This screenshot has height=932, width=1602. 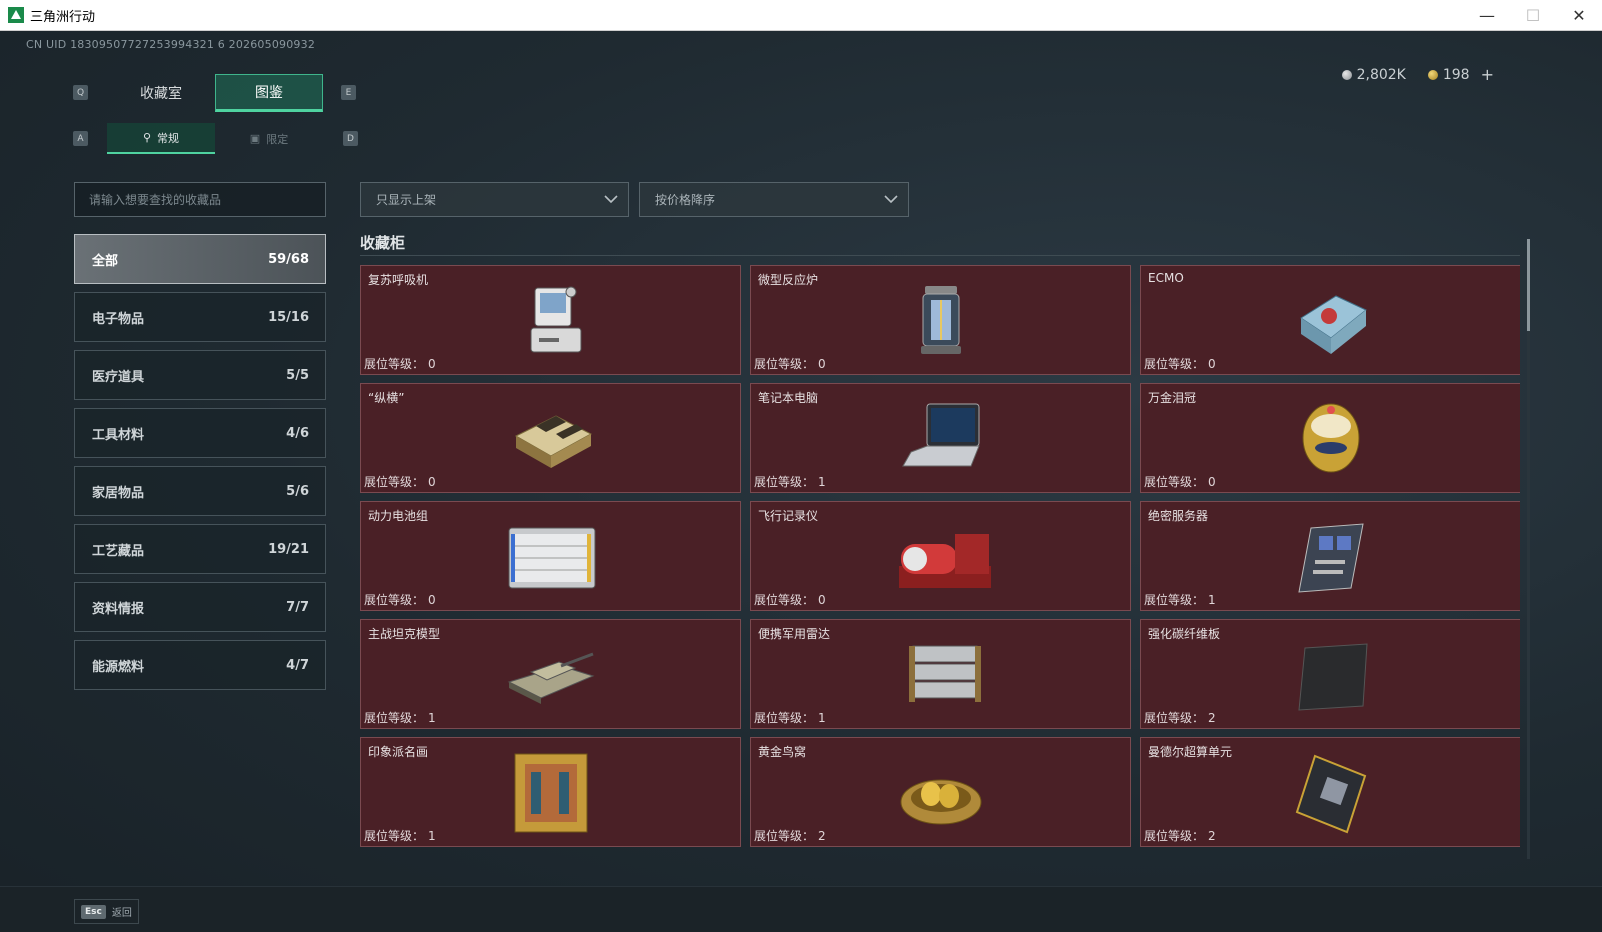 I want to click on item-card-radar: 便携军用雷达 展位等级： 1, so click(x=940, y=674).